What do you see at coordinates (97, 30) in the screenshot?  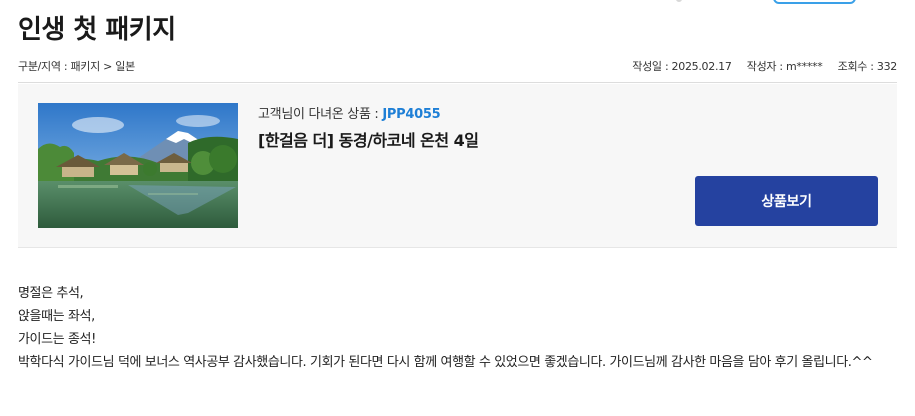 I see `page-title: 인생 첫 패키지` at bounding box center [97, 30].